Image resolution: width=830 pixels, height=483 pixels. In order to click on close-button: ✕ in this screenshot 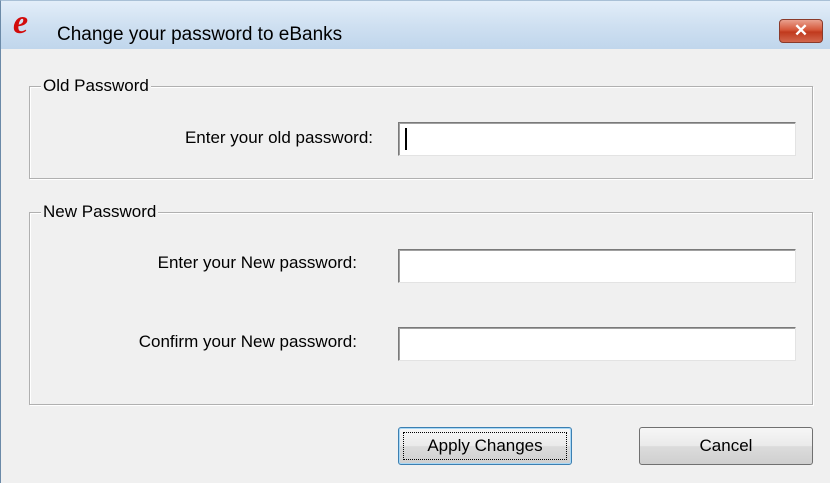, I will do `click(801, 31)`.